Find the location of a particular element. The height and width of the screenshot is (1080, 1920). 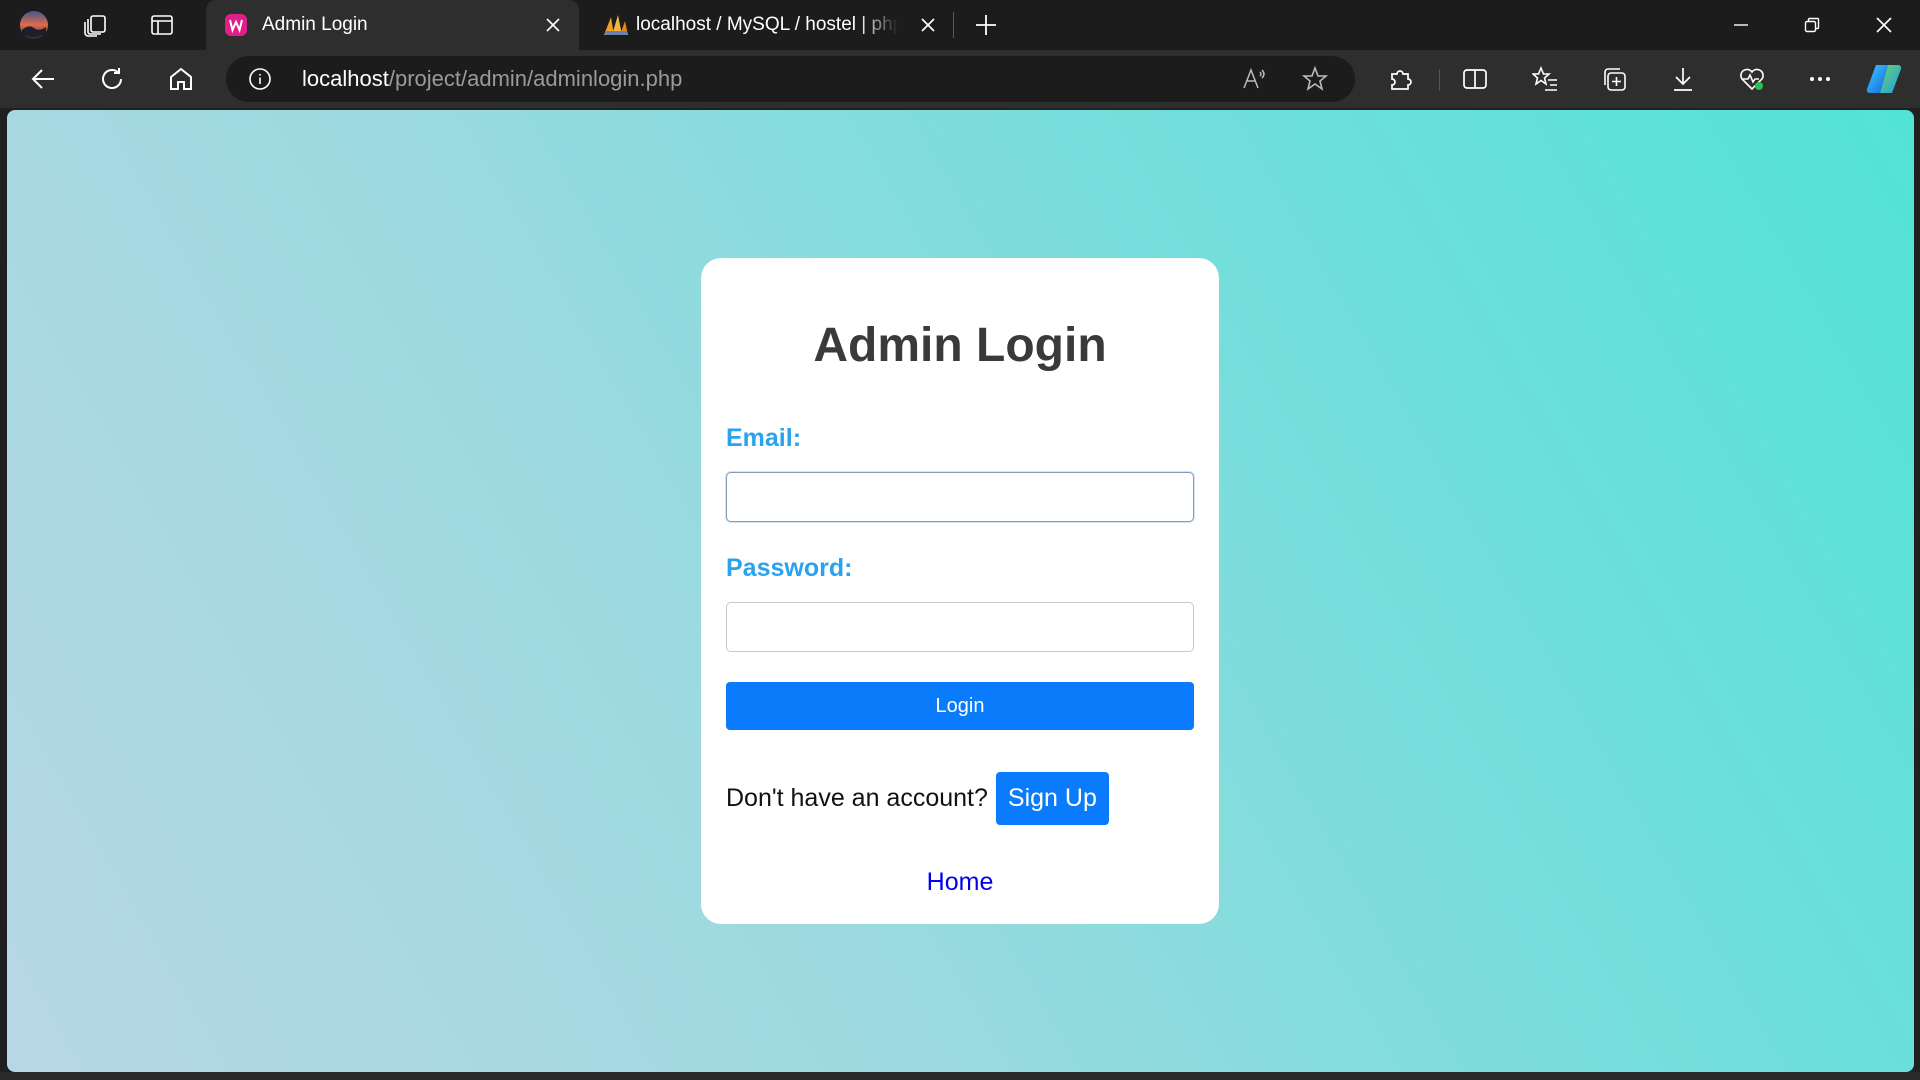

password-field is located at coordinates (960, 627).